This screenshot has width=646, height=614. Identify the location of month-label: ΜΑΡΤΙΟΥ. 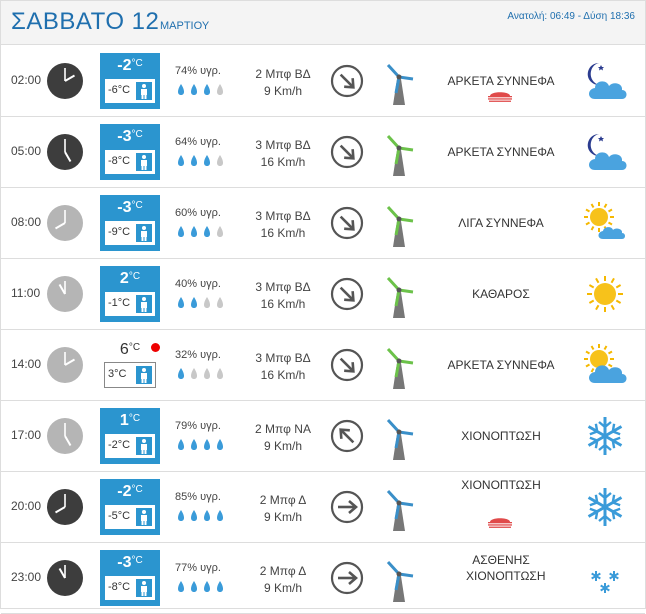
(185, 26).